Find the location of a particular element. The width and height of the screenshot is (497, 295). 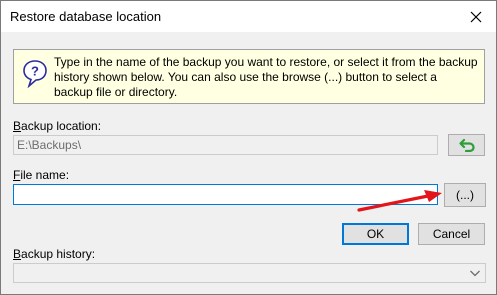

ok-button-label: OK is located at coordinates (375, 234).